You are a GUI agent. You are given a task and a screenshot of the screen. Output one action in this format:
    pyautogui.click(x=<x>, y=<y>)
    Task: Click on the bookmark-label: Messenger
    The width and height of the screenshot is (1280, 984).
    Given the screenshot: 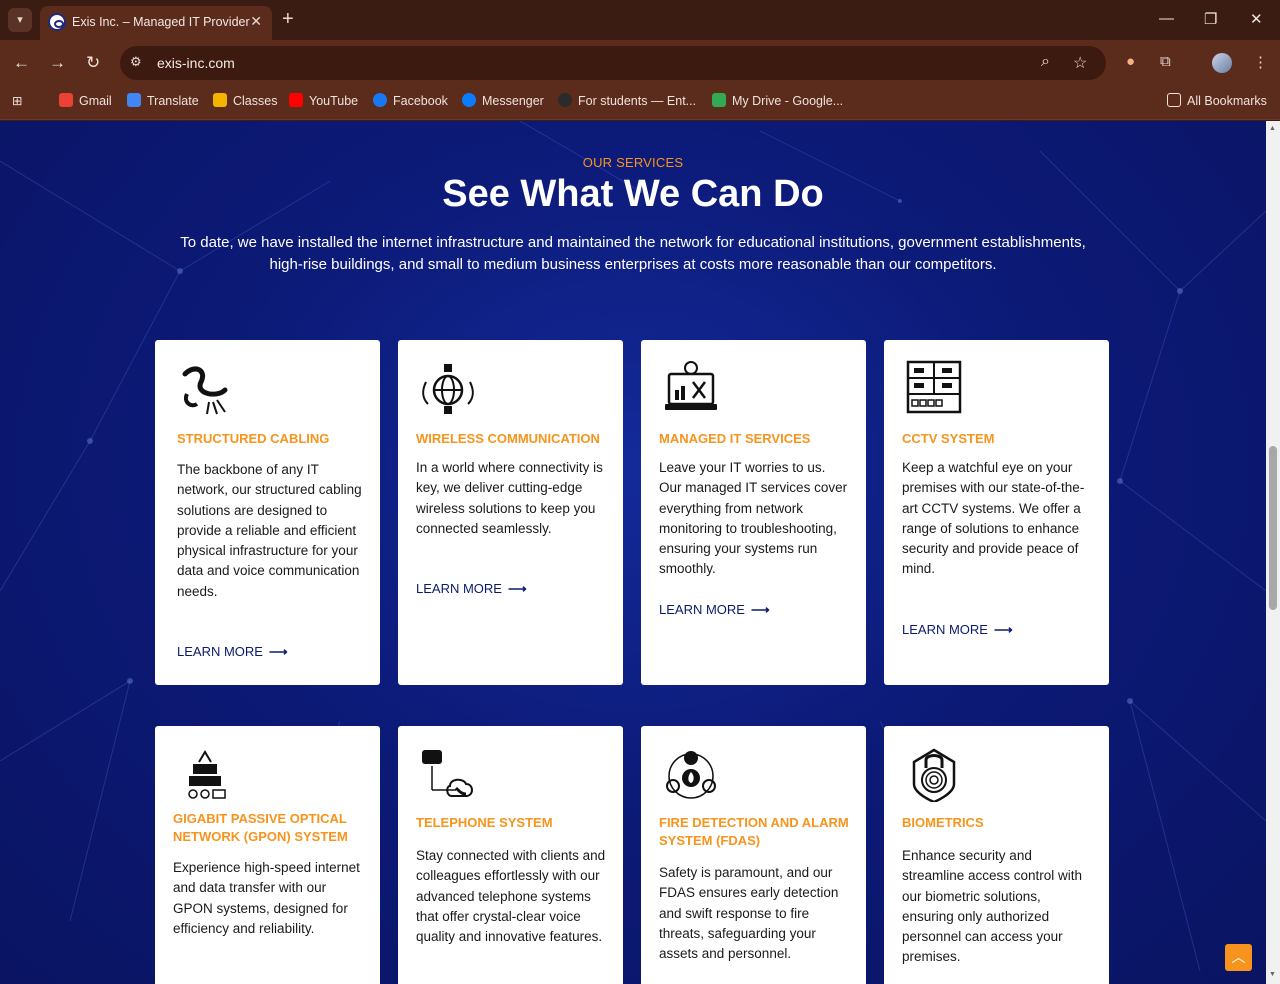 What is the action you would take?
    pyautogui.click(x=513, y=101)
    